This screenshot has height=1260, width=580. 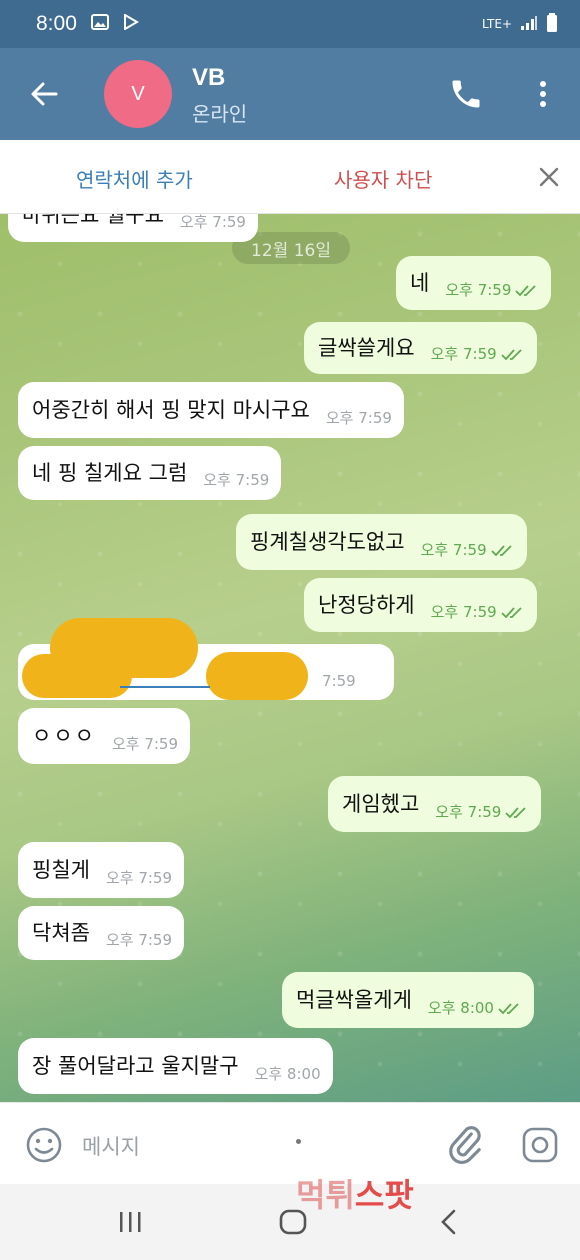 I want to click on attach-icon, so click(x=465, y=1145).